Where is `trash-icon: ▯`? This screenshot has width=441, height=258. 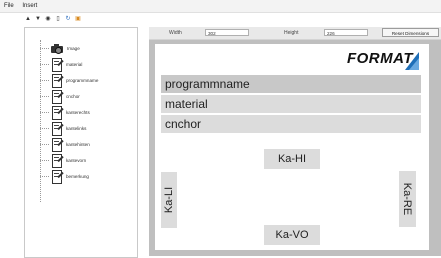 trash-icon: ▯ is located at coordinates (58, 19).